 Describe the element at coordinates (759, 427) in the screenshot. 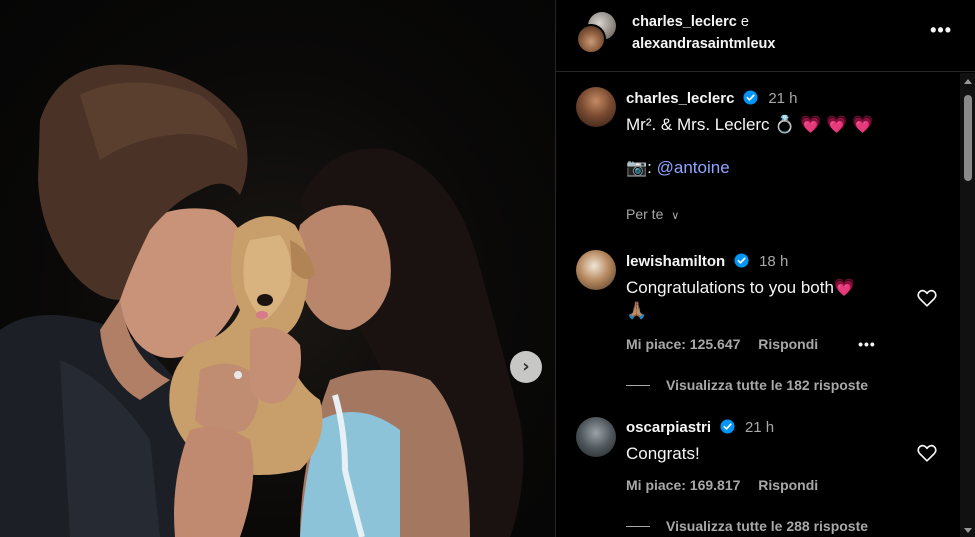

I see `comment-time: 21 h` at that location.